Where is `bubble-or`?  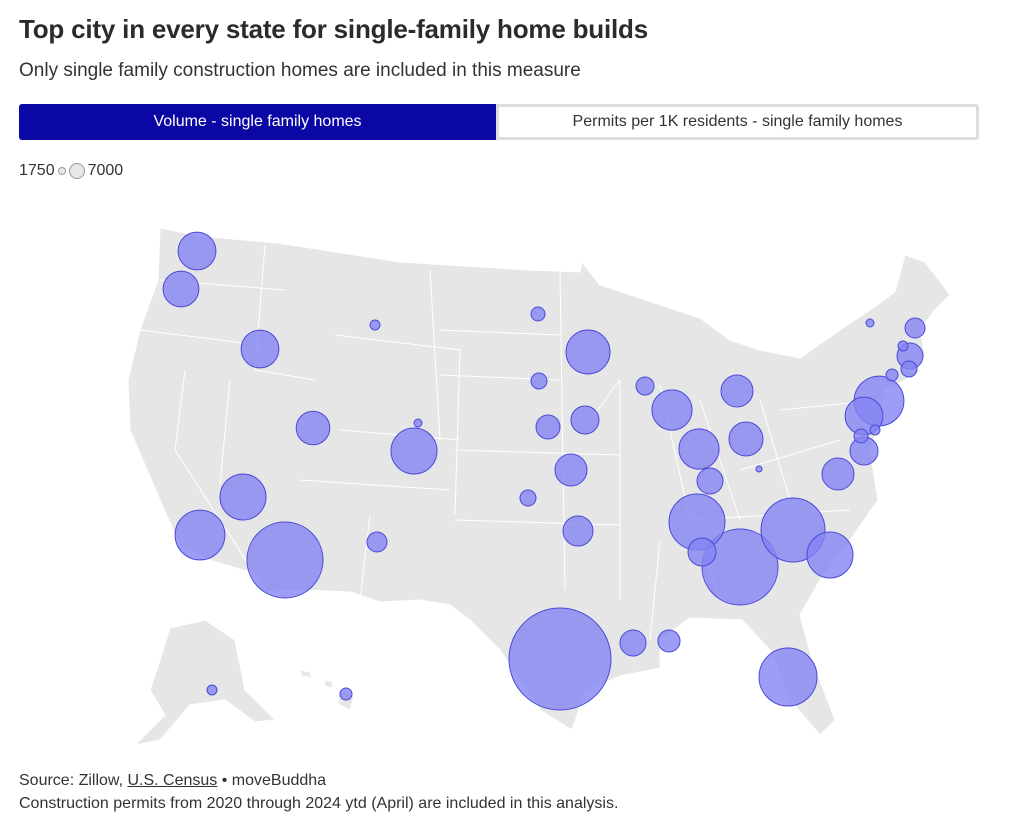
bubble-or is located at coordinates (181, 289).